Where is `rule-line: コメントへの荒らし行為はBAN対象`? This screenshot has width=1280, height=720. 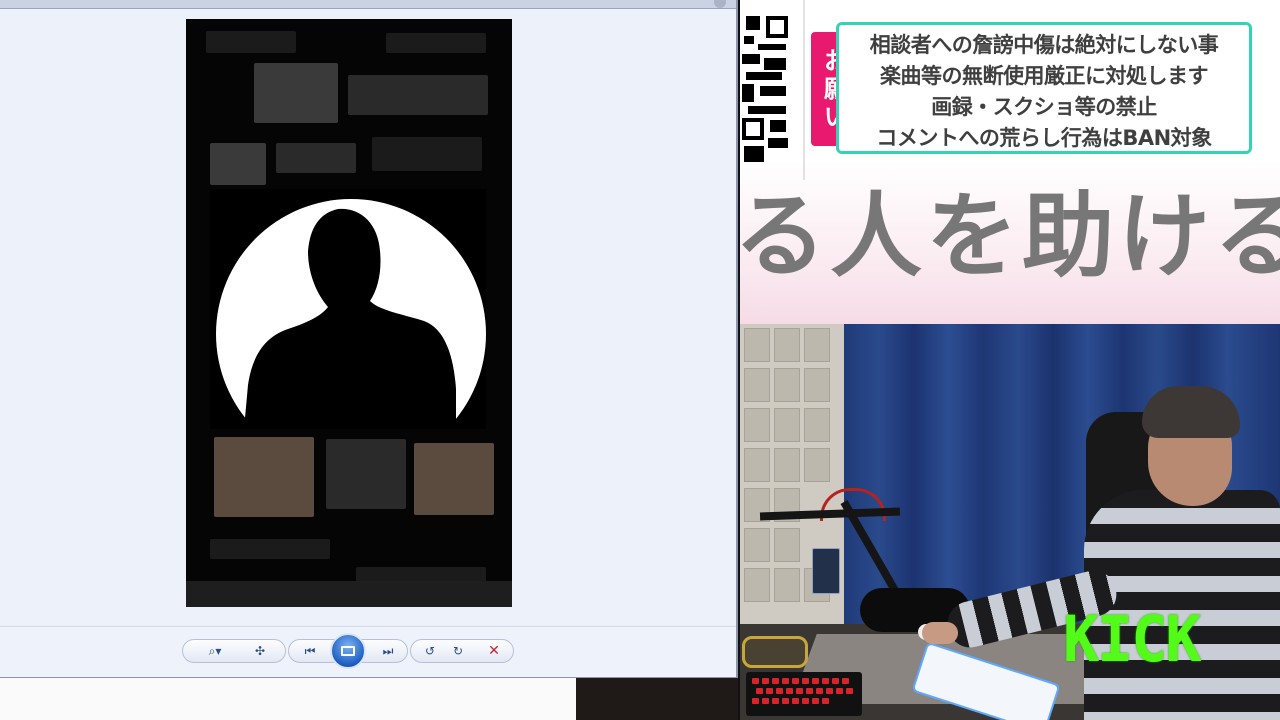
rule-line: コメントへの荒らし行為はBAN対象 is located at coordinates (1044, 138).